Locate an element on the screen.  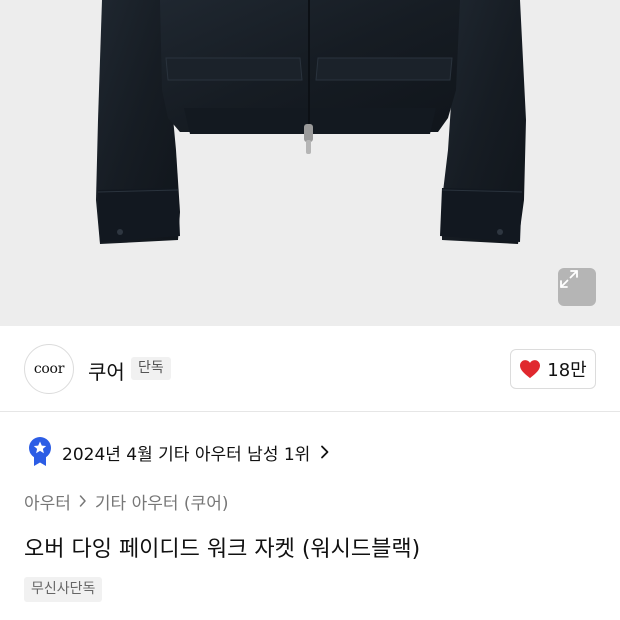
product-title: 오버 다잉 페이디드 워크 자켓 (워시드블랙) is located at coordinates (222, 549).